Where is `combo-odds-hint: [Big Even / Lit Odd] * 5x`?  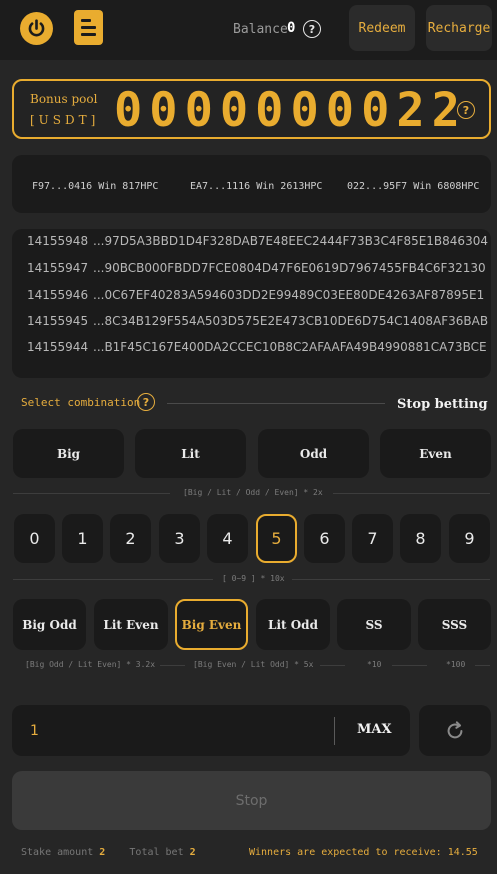
combo-odds-hint: [Big Even / Lit Odd] * 5x is located at coordinates (253, 664).